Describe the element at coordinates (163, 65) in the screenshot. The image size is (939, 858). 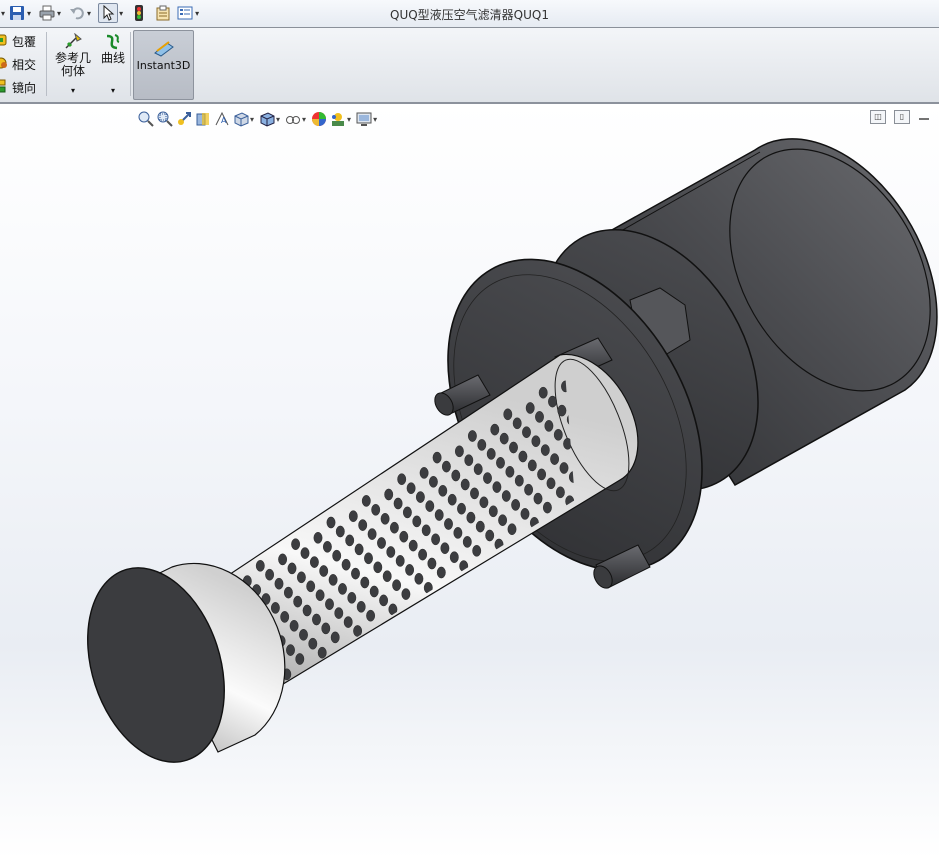
I see `instant3d-button: Instant3D` at that location.